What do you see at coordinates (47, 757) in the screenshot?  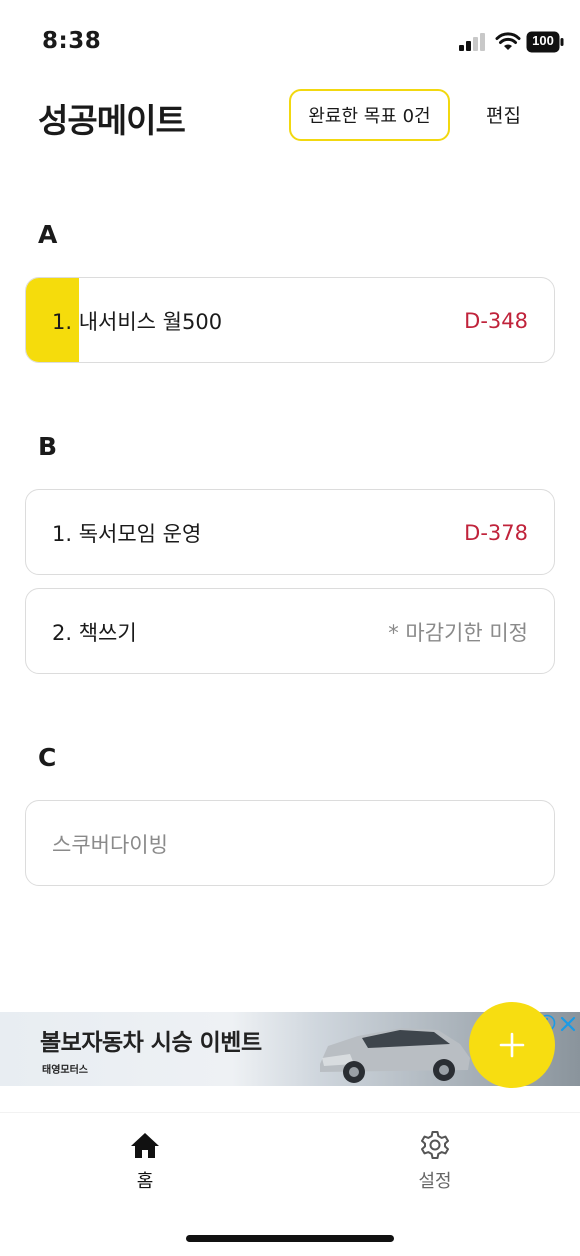 I see `section-label-c: C` at bounding box center [47, 757].